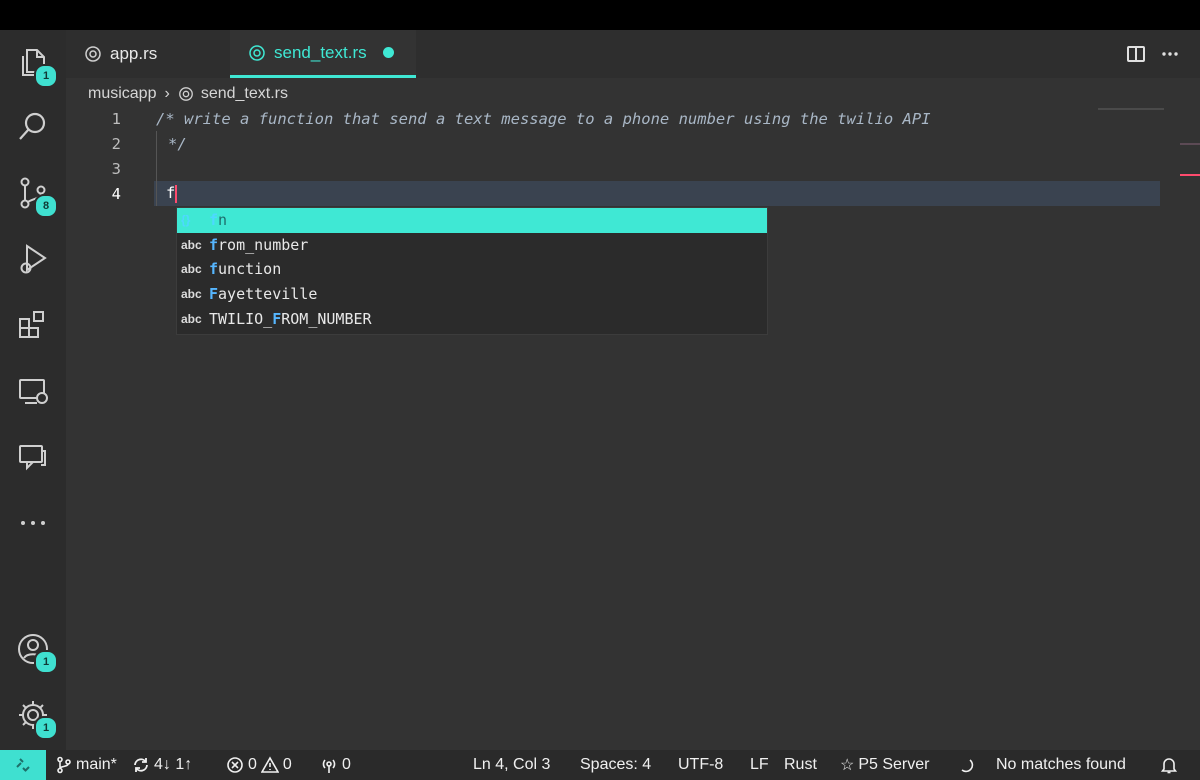 The height and width of the screenshot is (780, 1200). I want to click on warning-count: 0, so click(287, 764).